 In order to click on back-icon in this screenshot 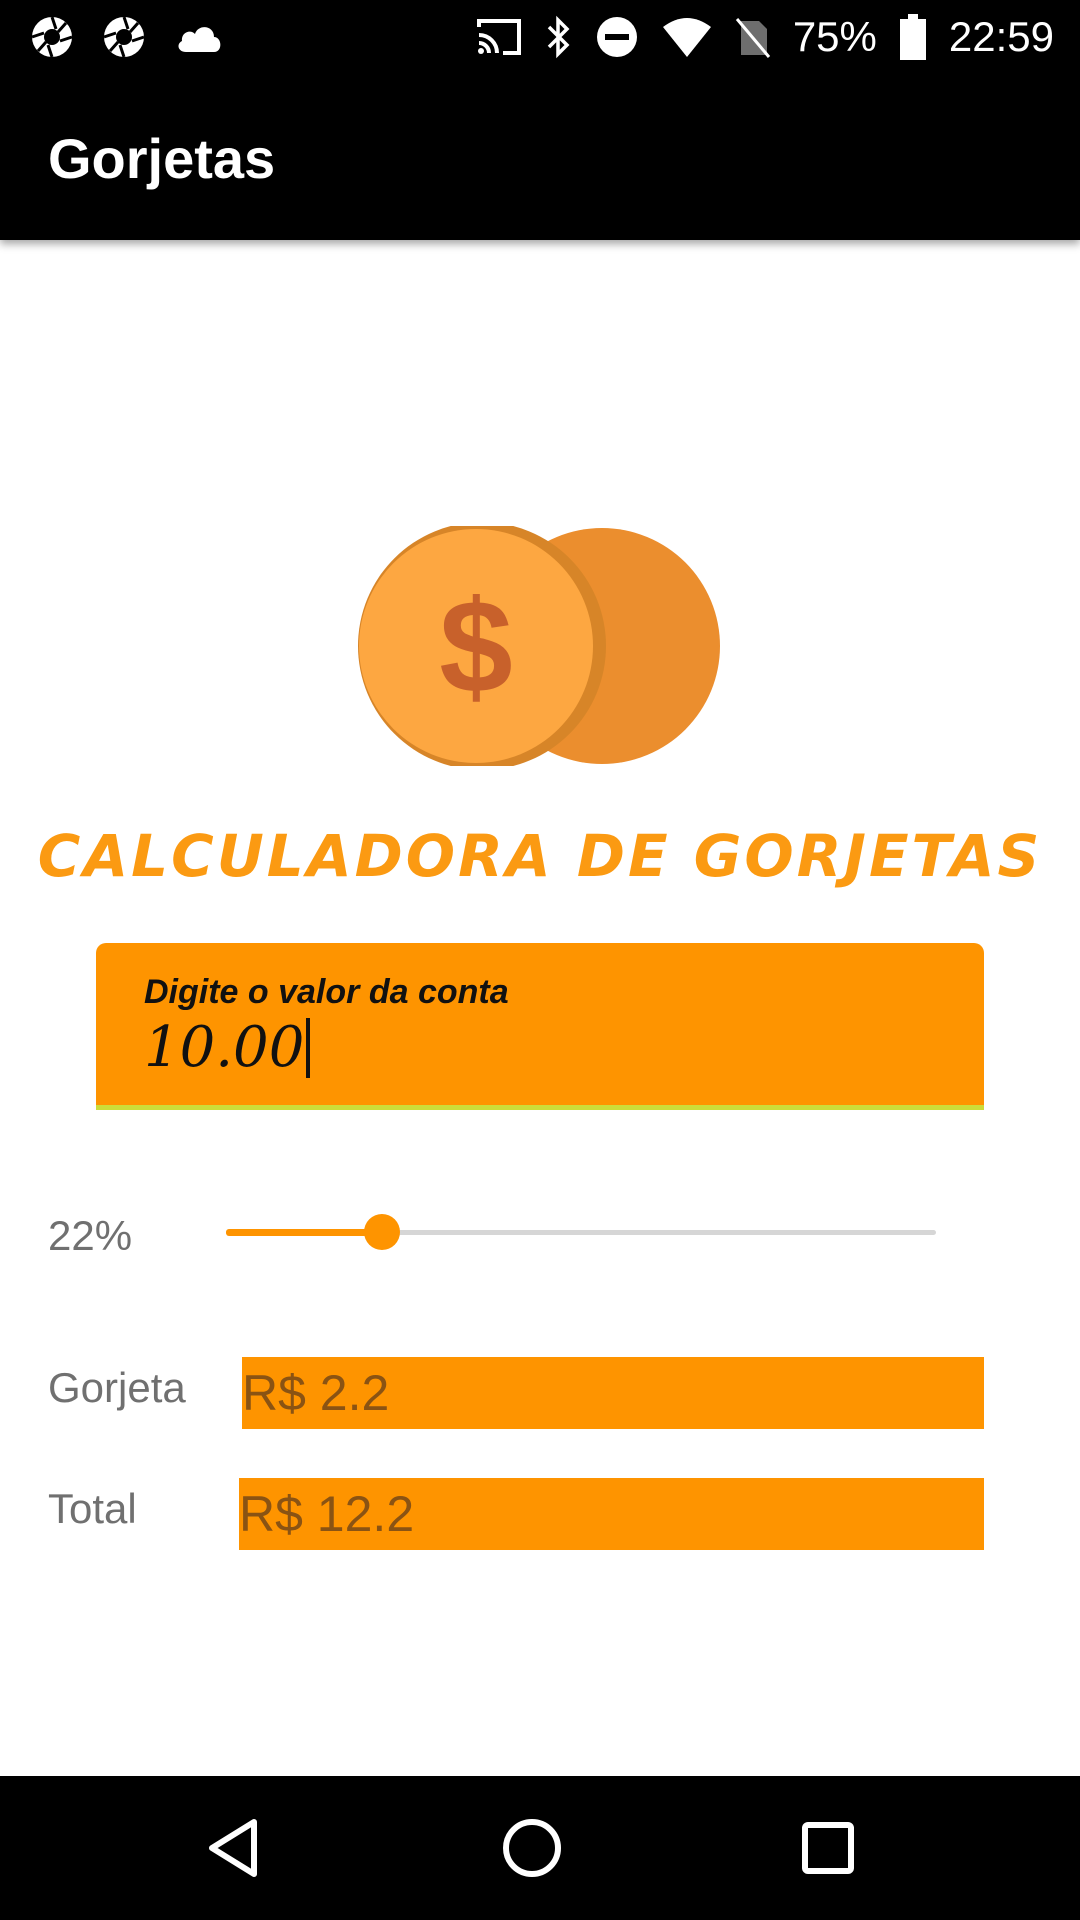, I will do `click(233, 1848)`.